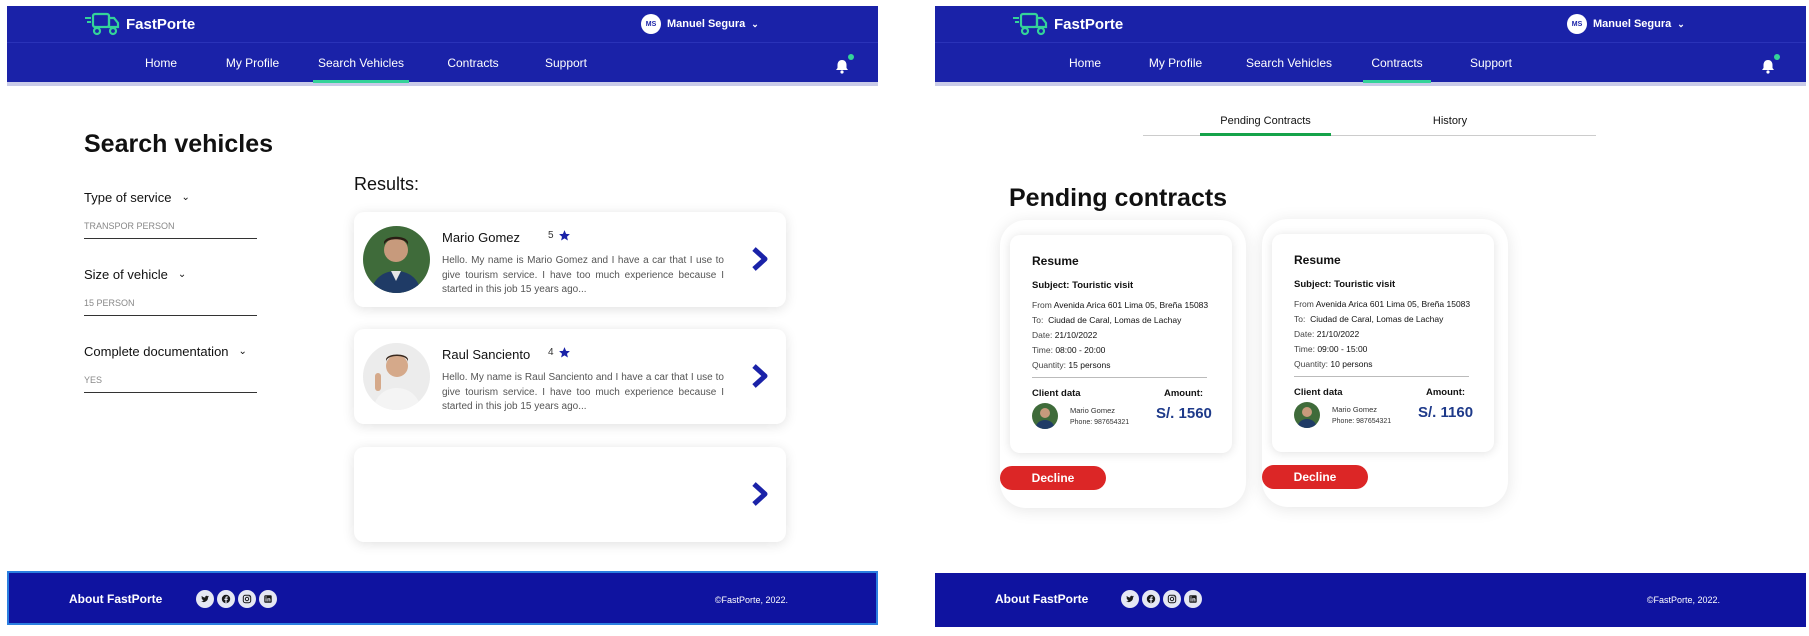 This screenshot has width=1809, height=636. What do you see at coordinates (1330, 349) in the screenshot?
I see `contract-time: Time: 09:00 - 15:00` at bounding box center [1330, 349].